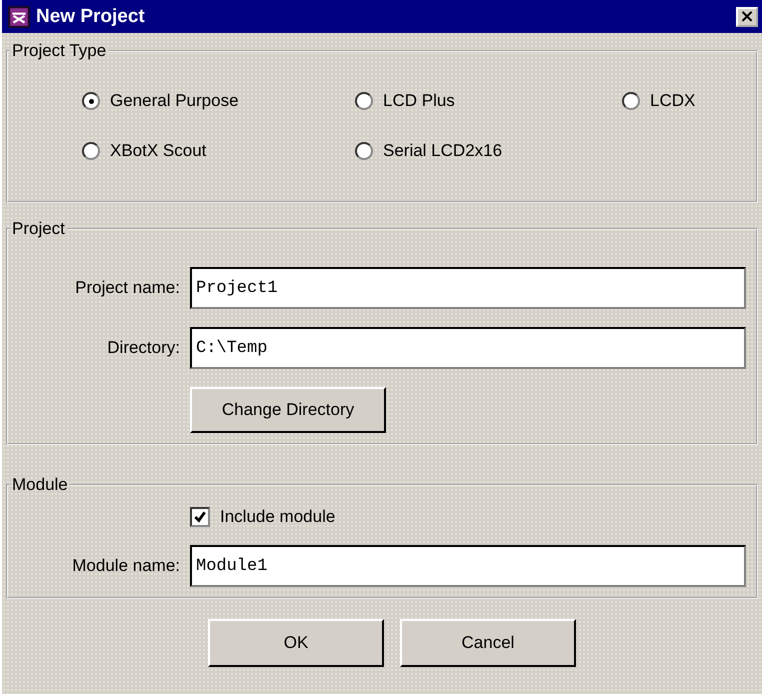  What do you see at coordinates (488, 101) in the screenshot?
I see `radio-option: LCD Plus` at bounding box center [488, 101].